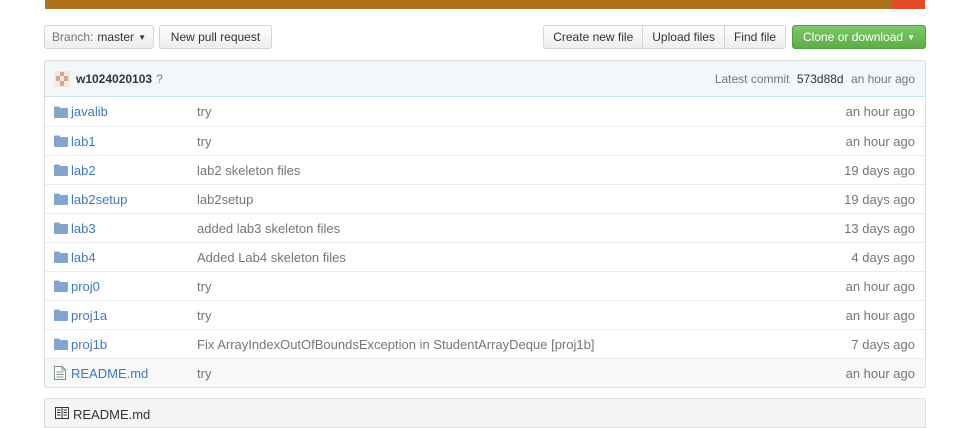  Describe the element at coordinates (524, 257) in the screenshot. I see `commit-message-link: Added Lab4 skeleton files` at that location.